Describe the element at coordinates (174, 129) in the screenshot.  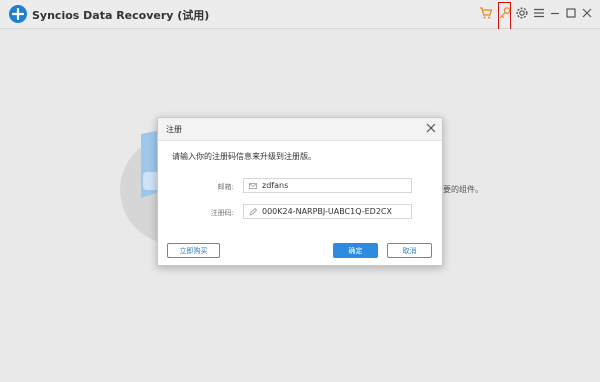
I see `dialog-title: 注册` at that location.